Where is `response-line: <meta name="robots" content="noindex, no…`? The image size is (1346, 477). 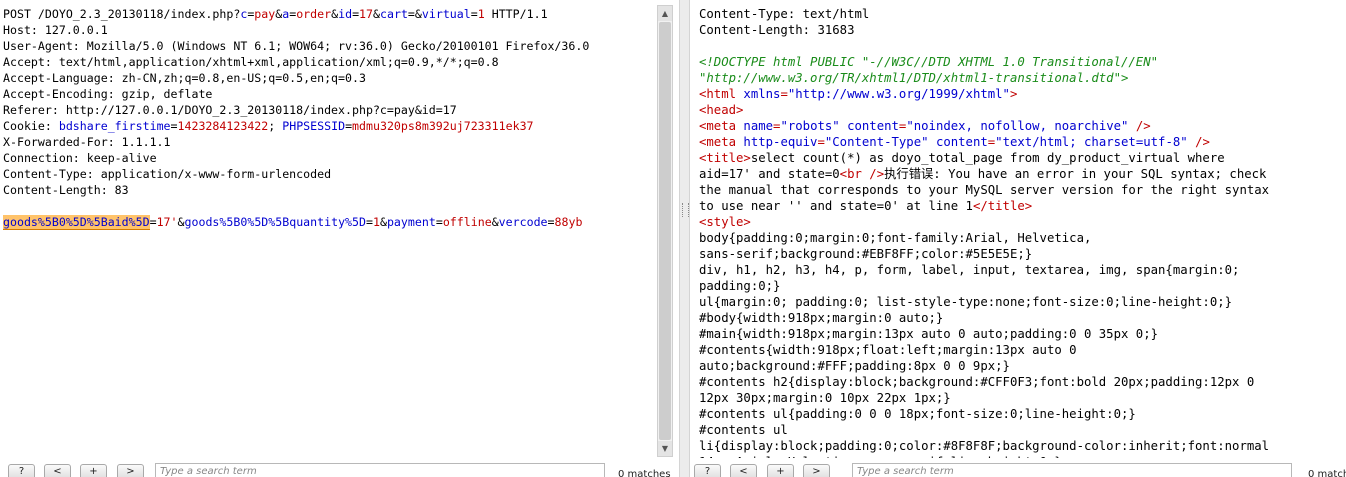
response-line: <meta name="robots" content="noindex, no… is located at coordinates (1019, 126).